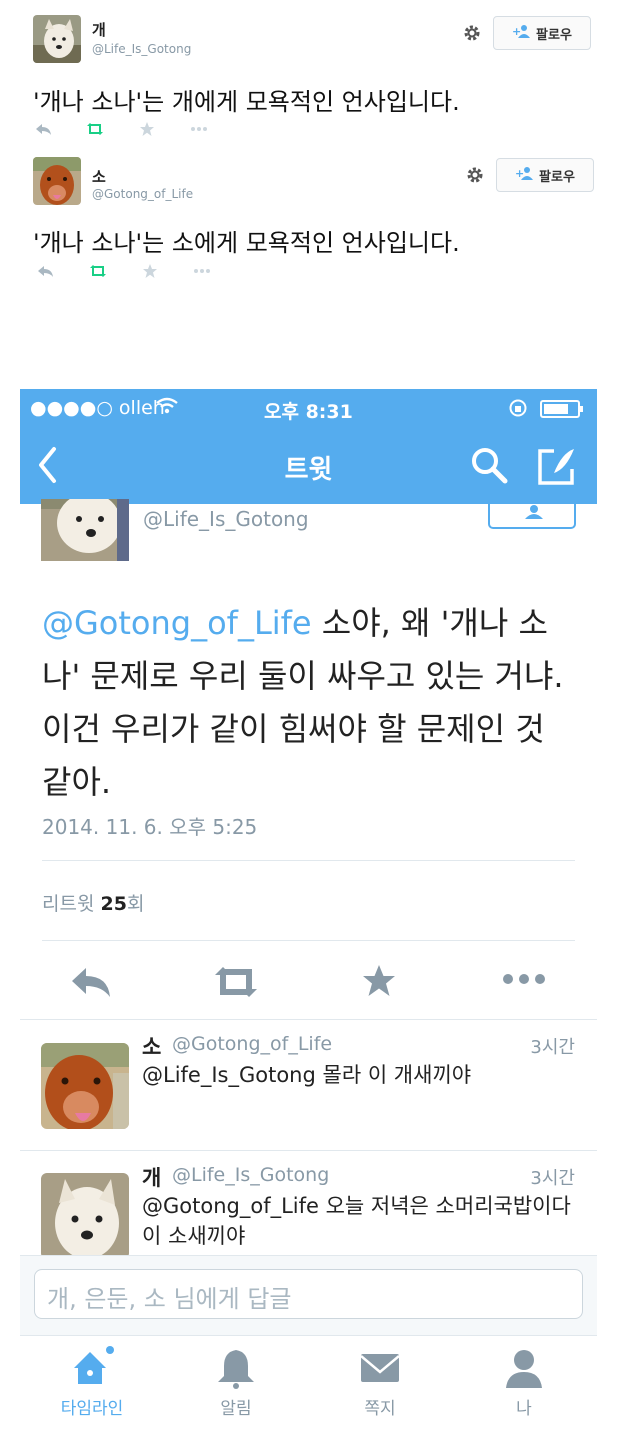 The width and height of the screenshot is (641, 1448). Describe the element at coordinates (113, 904) in the screenshot. I see `retweet-count-value: 25` at that location.